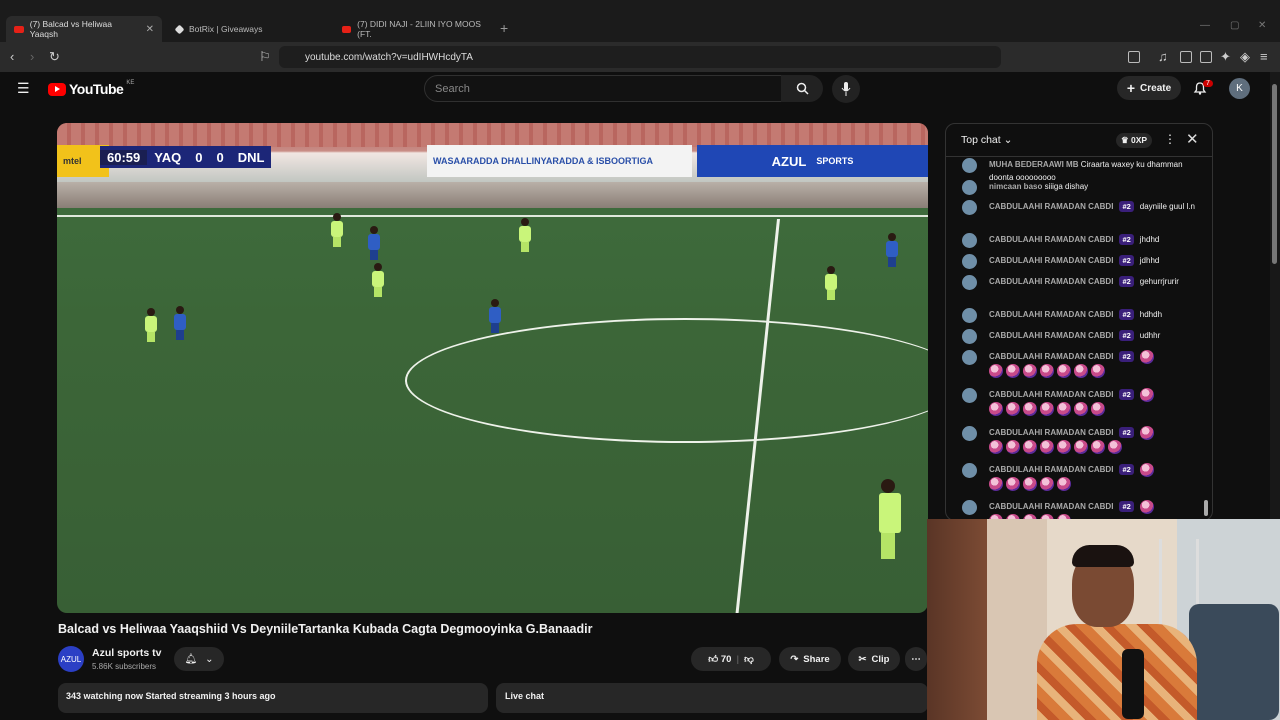  Describe the element at coordinates (84, 29) in the screenshot. I see `tab-active: (7) Balcad vs Heliwaa Yaaqsh ✕` at that location.